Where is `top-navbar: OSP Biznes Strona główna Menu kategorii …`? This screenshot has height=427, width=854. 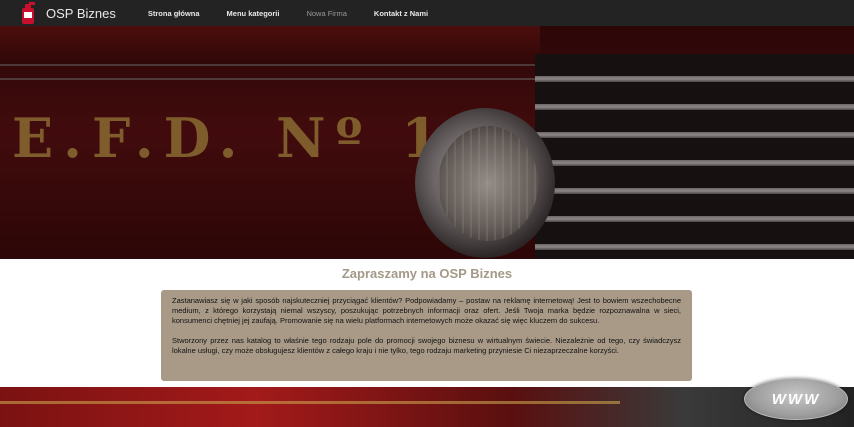 top-navbar: OSP Biznes Strona główna Menu kategorii … is located at coordinates (427, 13).